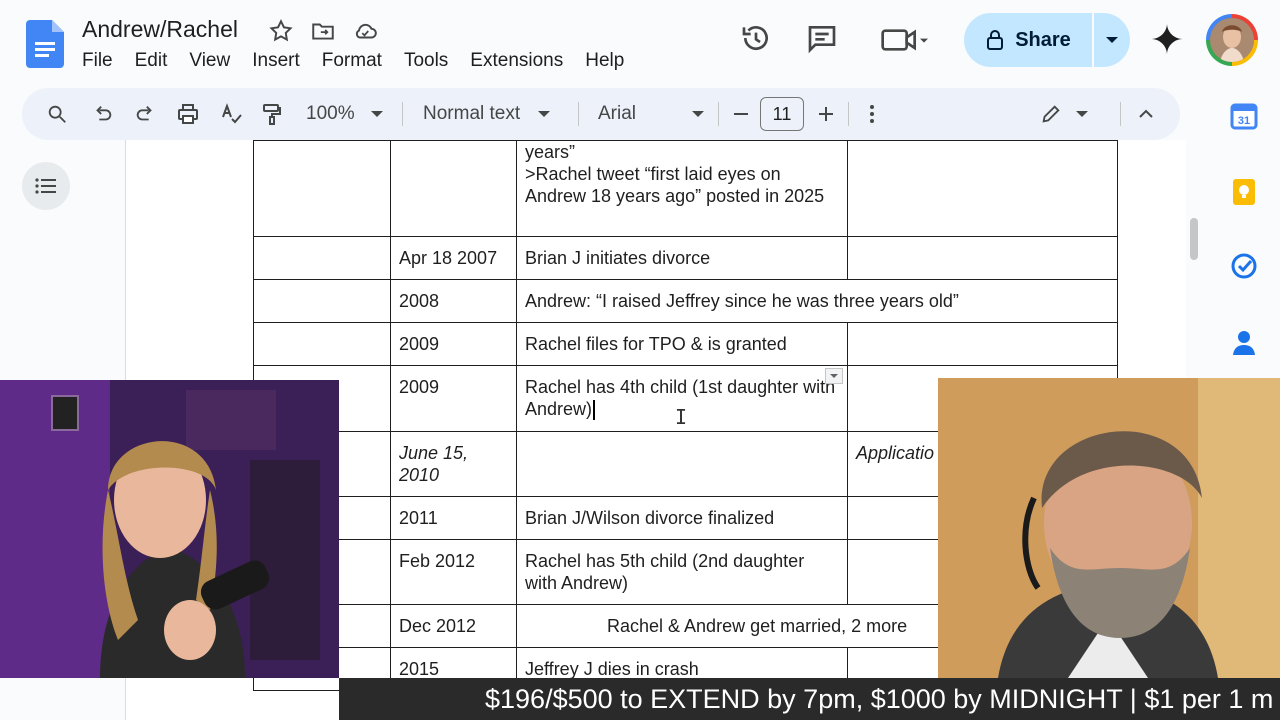  I want to click on move-to-folder-icon, so click(323, 31).